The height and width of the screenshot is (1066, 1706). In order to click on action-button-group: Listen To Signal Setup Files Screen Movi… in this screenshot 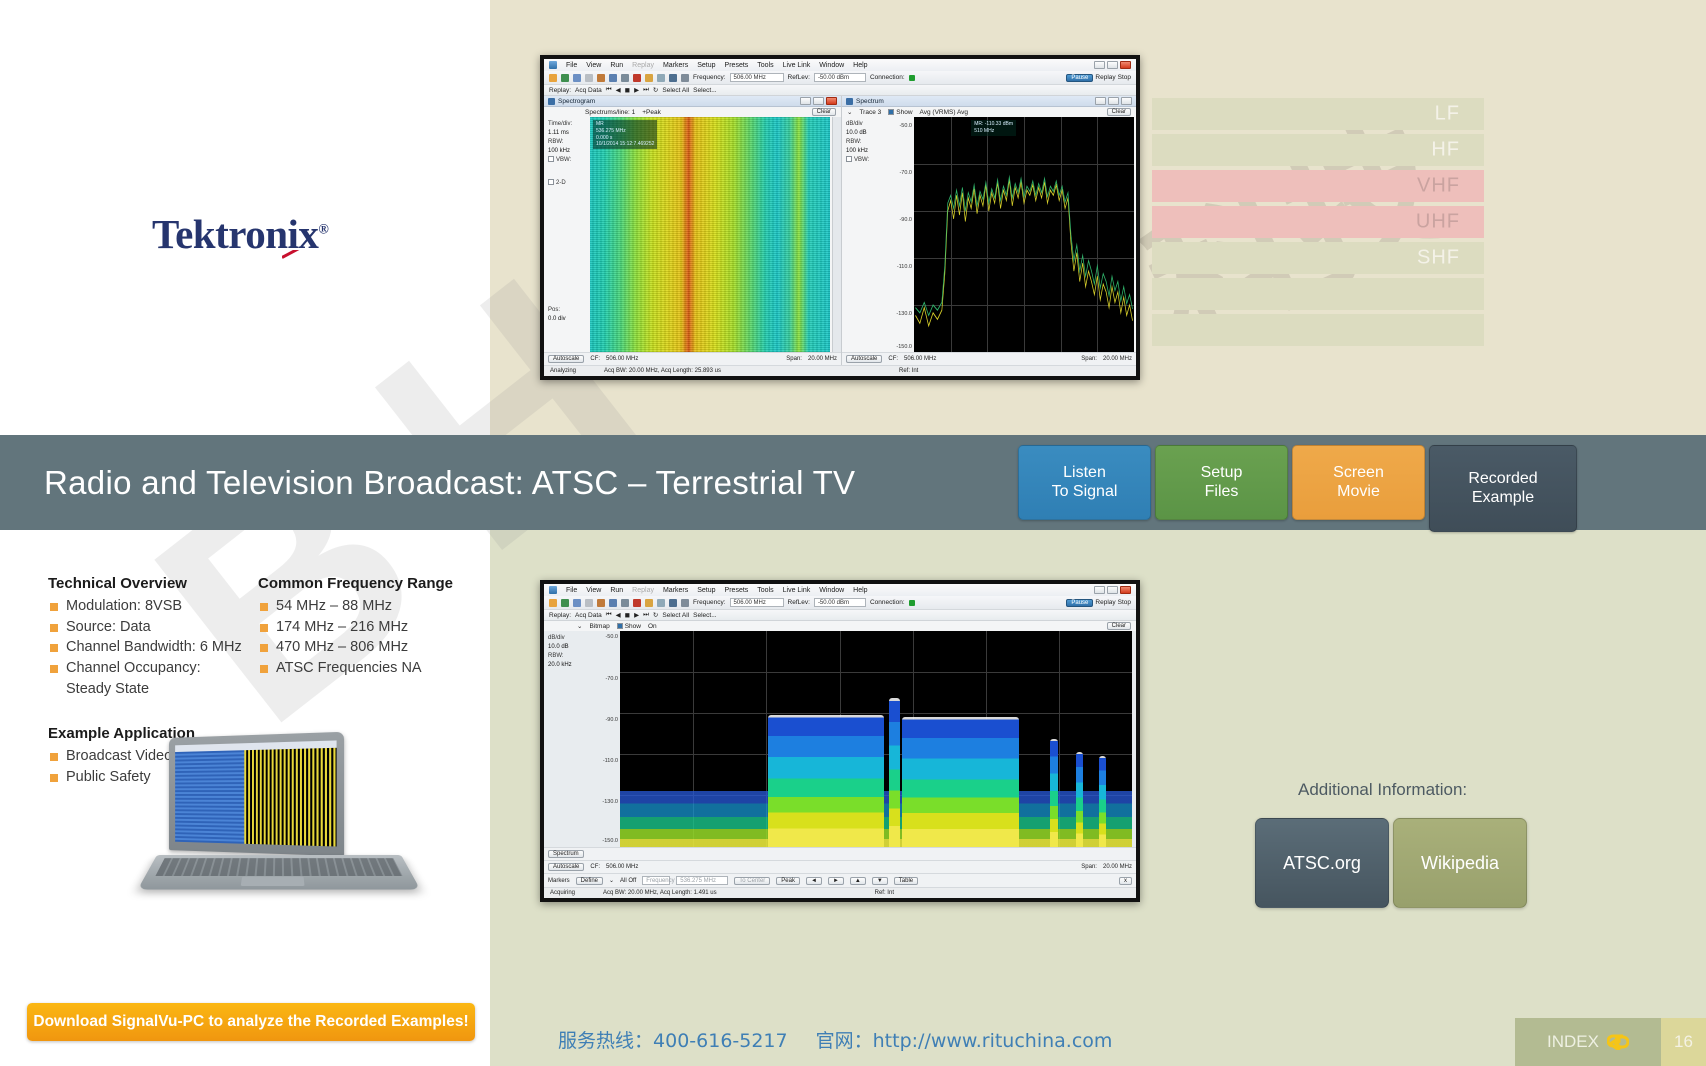, I will do `click(1297, 488)`.